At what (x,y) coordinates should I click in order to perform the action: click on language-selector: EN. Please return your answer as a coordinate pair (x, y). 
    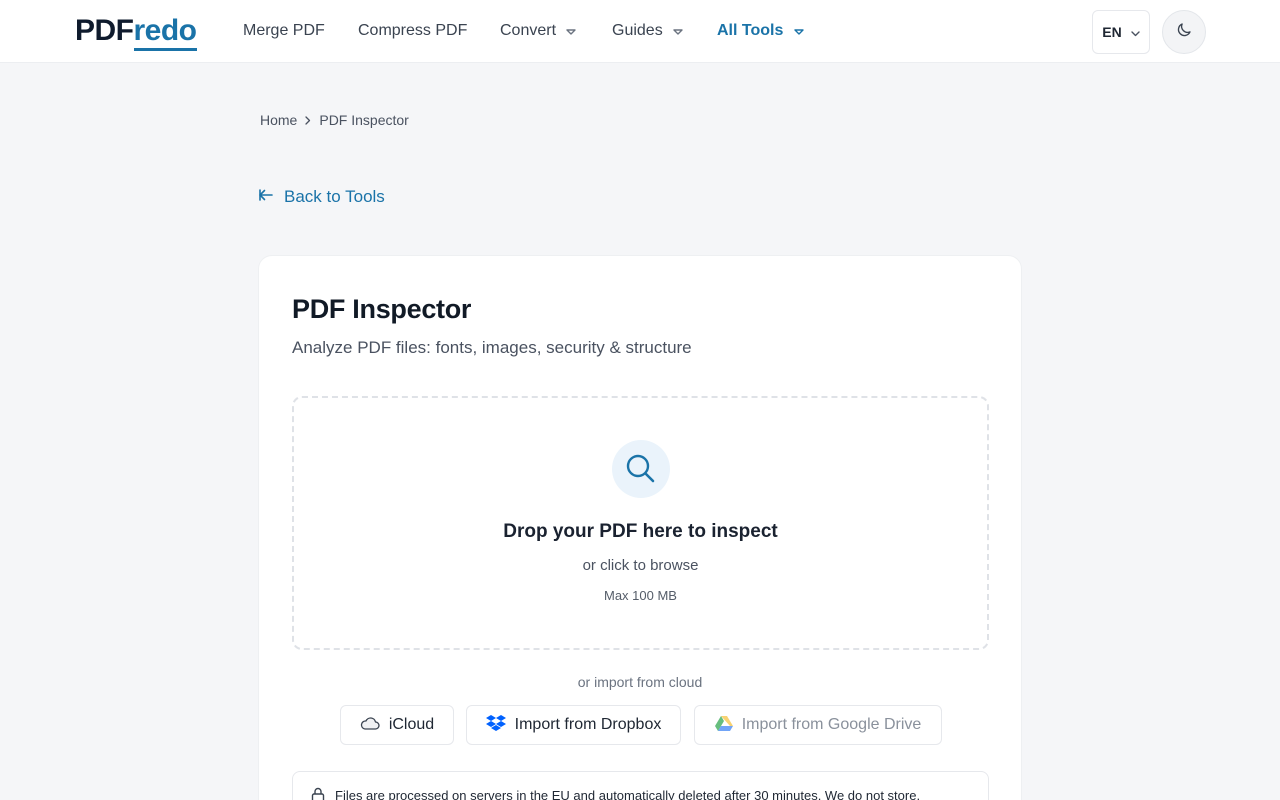
    Looking at the image, I should click on (1121, 32).